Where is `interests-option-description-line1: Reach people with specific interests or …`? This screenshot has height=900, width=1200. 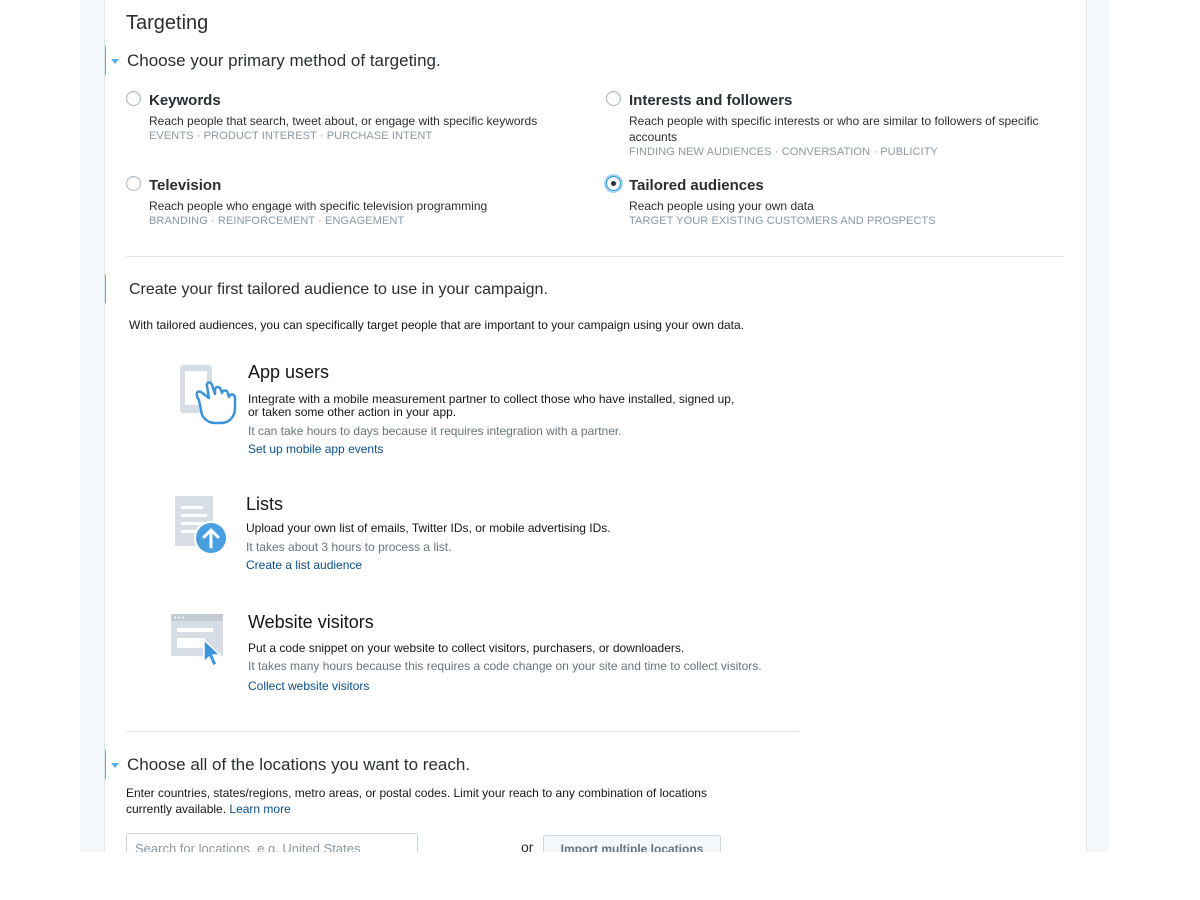
interests-option-description-line1: Reach people with specific interests or … is located at coordinates (834, 121).